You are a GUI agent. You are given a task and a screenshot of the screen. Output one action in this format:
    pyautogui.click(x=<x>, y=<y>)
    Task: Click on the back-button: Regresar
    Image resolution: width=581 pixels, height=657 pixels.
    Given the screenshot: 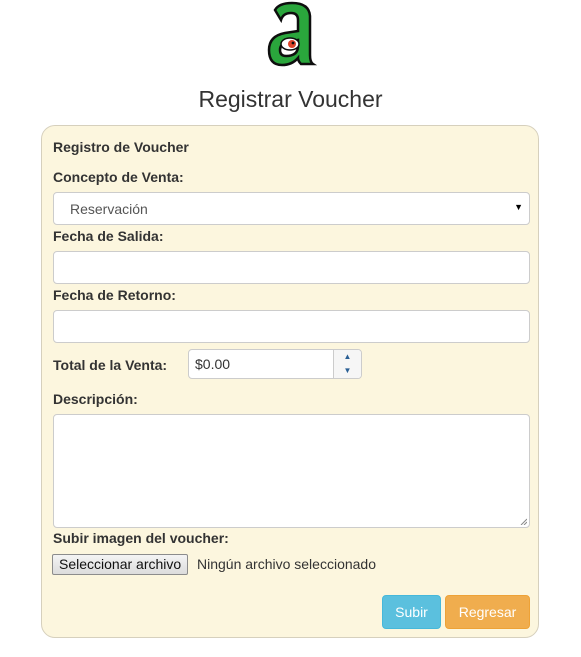 What is the action you would take?
    pyautogui.click(x=487, y=612)
    